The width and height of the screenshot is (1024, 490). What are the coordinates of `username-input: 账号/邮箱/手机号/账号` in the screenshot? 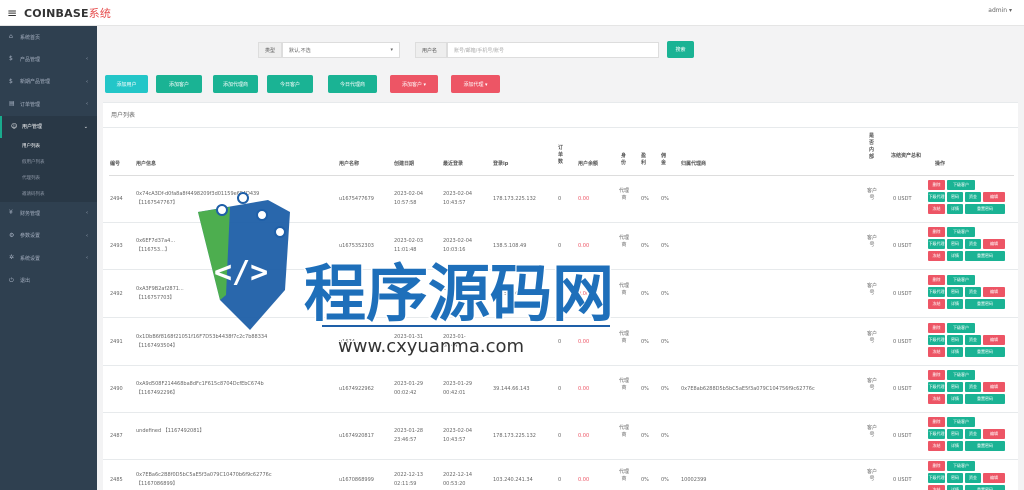 It's located at (553, 50).